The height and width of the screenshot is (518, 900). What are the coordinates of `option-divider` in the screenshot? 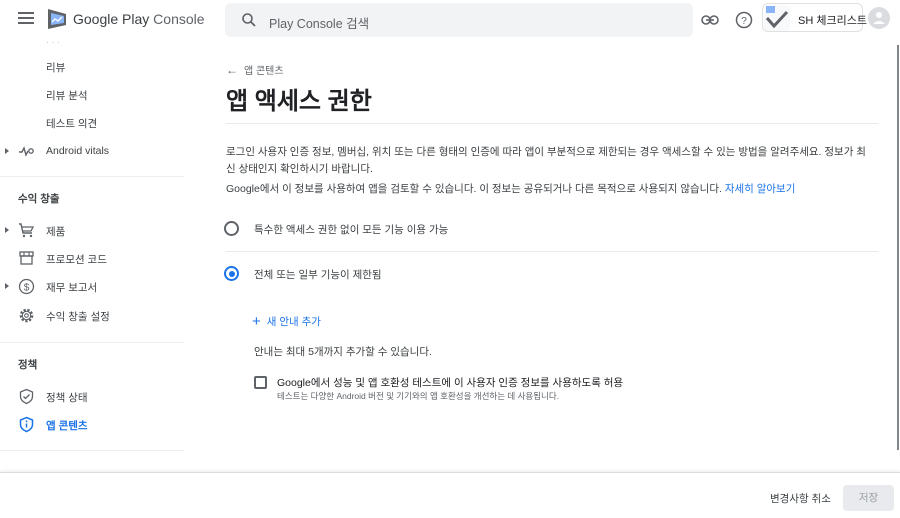 It's located at (552, 251).